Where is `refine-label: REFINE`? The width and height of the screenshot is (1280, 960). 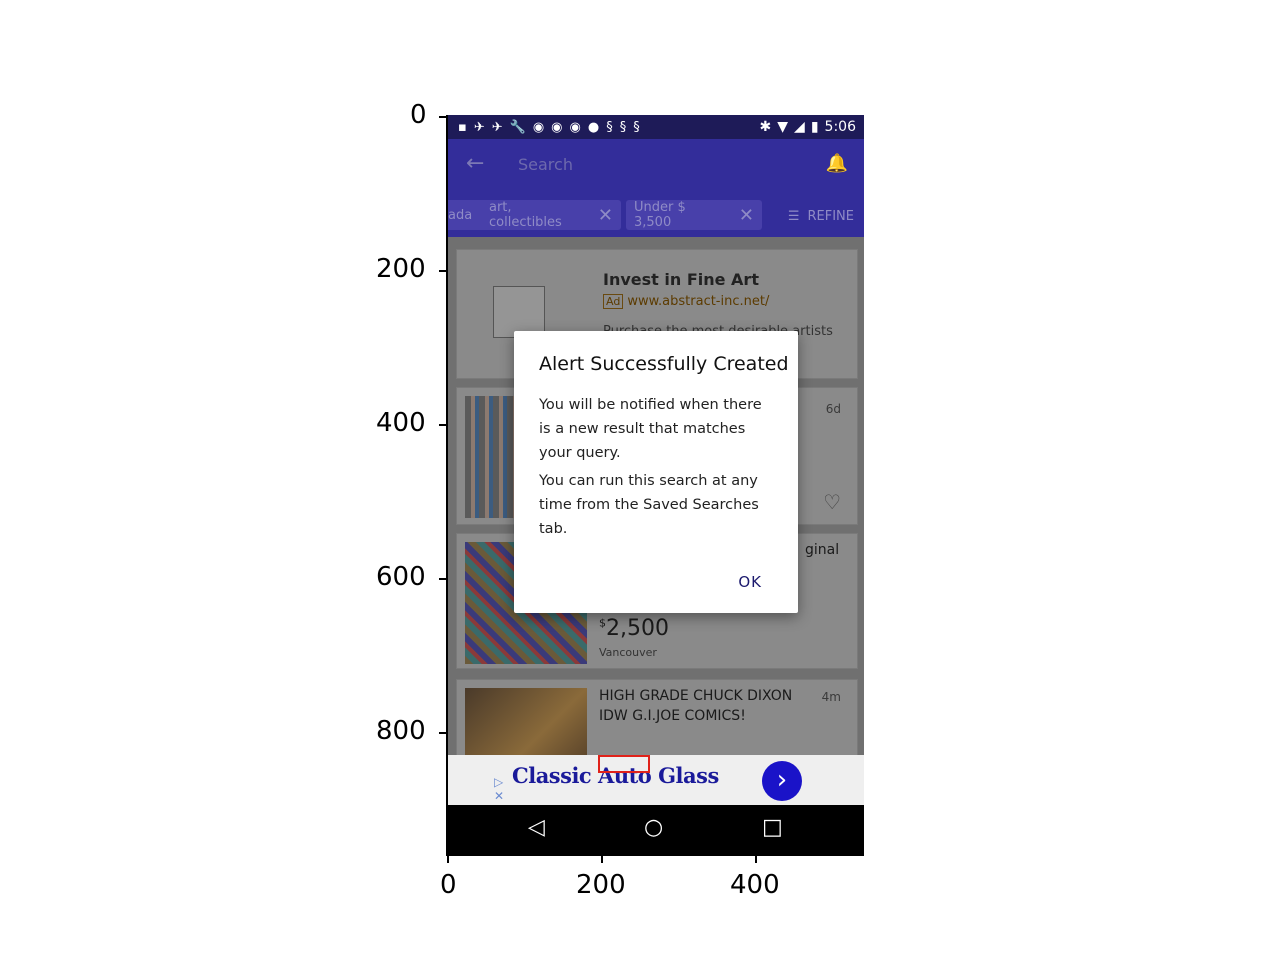 refine-label: REFINE is located at coordinates (831, 216).